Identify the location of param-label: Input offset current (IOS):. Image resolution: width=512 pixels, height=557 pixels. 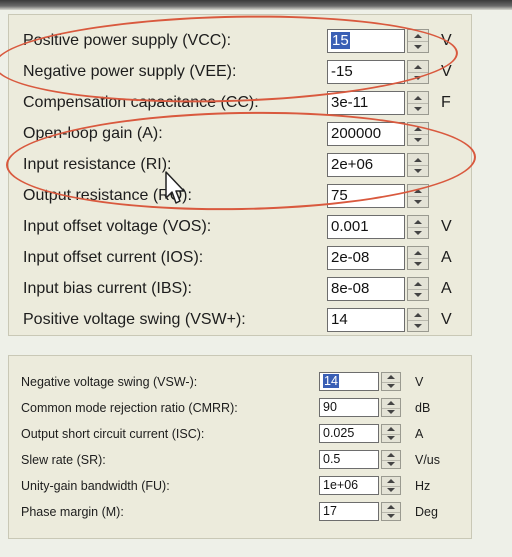
(113, 257).